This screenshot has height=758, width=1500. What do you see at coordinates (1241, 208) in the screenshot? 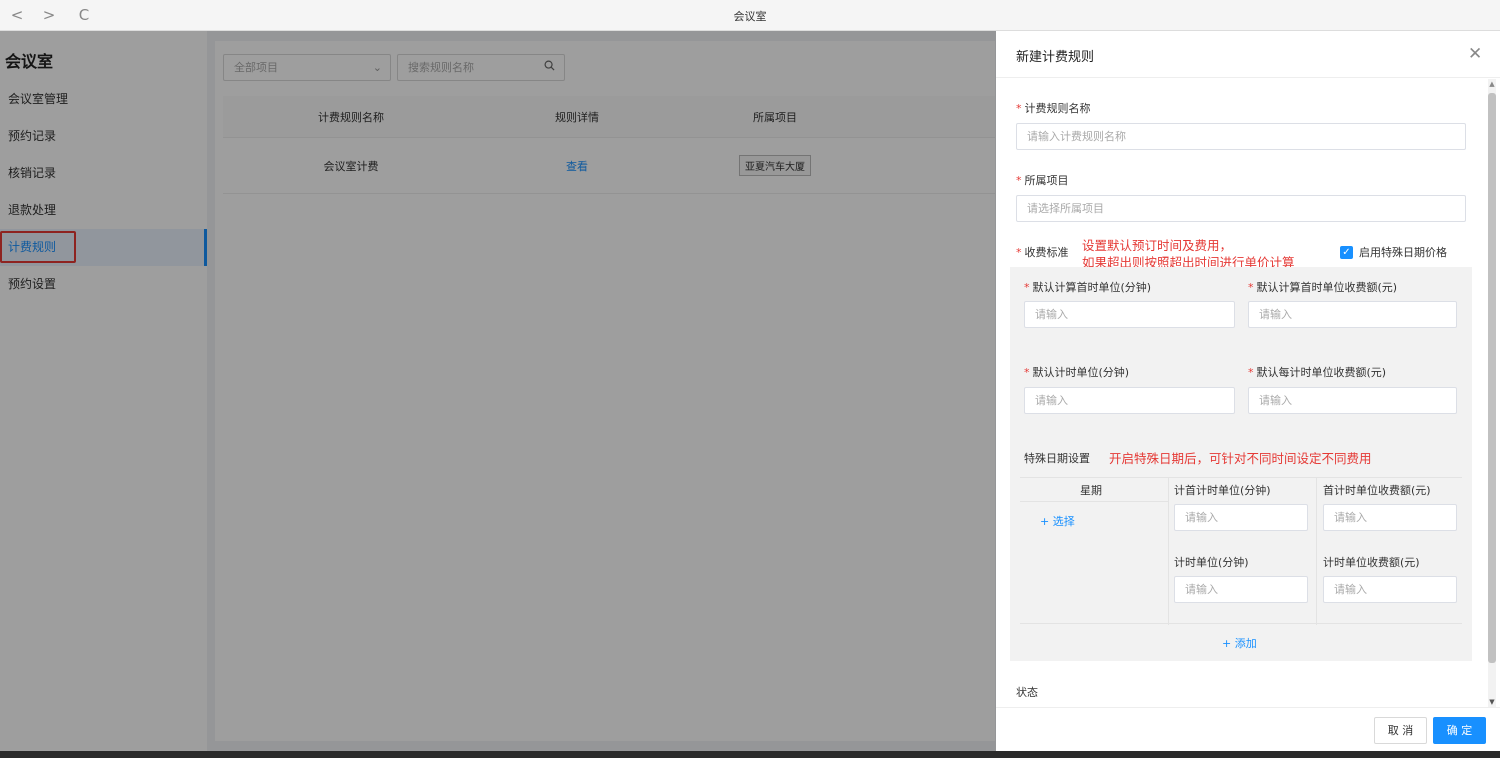
I see `project-select: 请选择所属项目` at bounding box center [1241, 208].